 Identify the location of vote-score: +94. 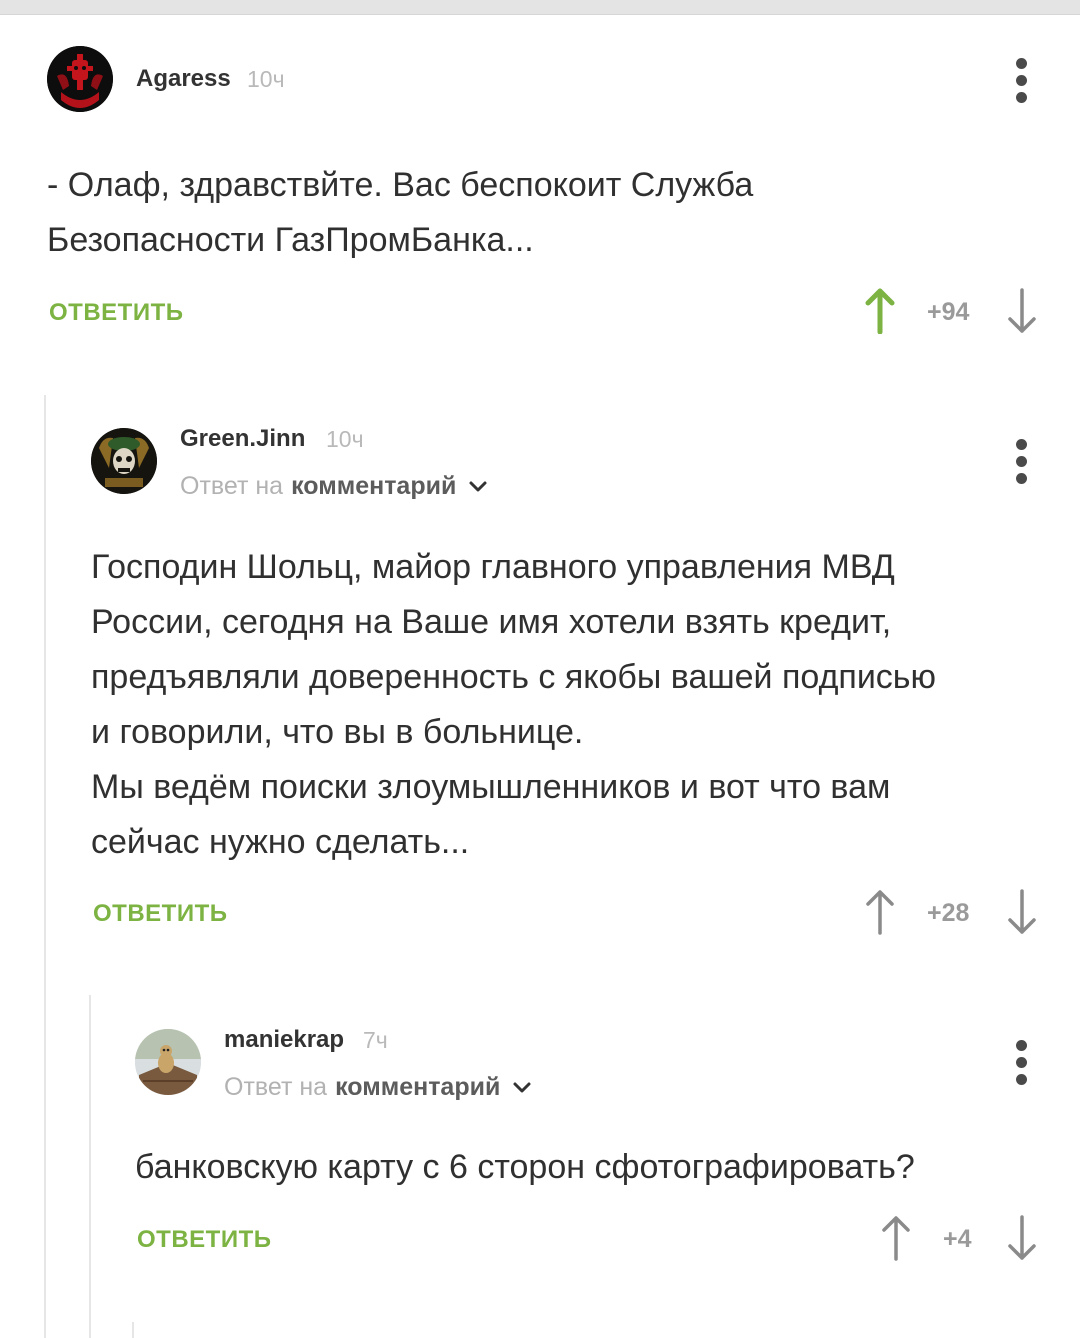
(948, 312).